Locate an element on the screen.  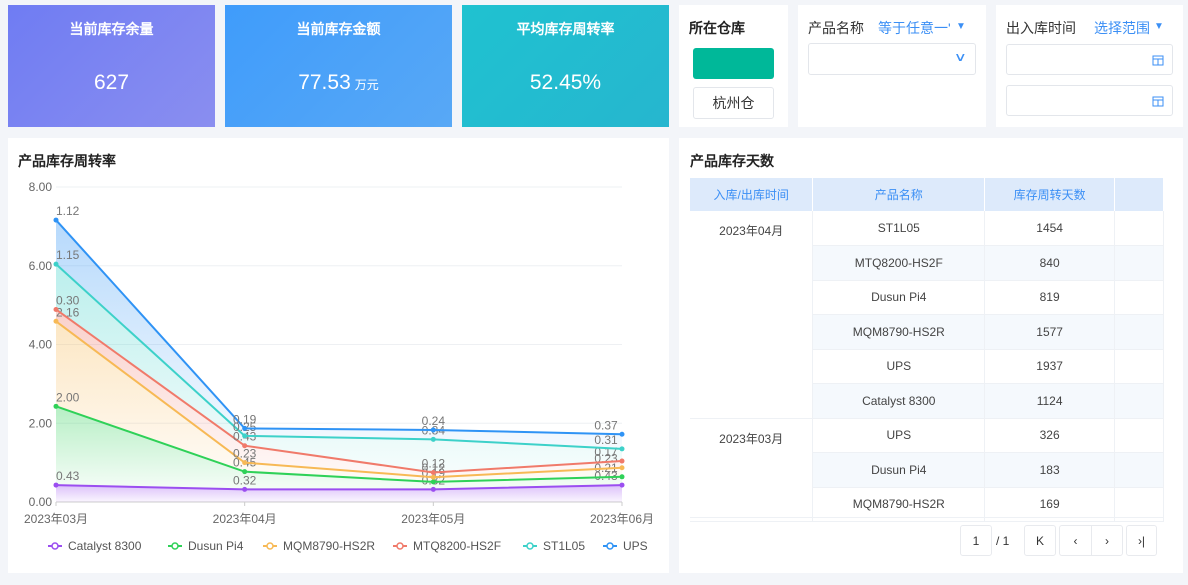
legend-item: Dusun Pi4 is located at coordinates (216, 546).